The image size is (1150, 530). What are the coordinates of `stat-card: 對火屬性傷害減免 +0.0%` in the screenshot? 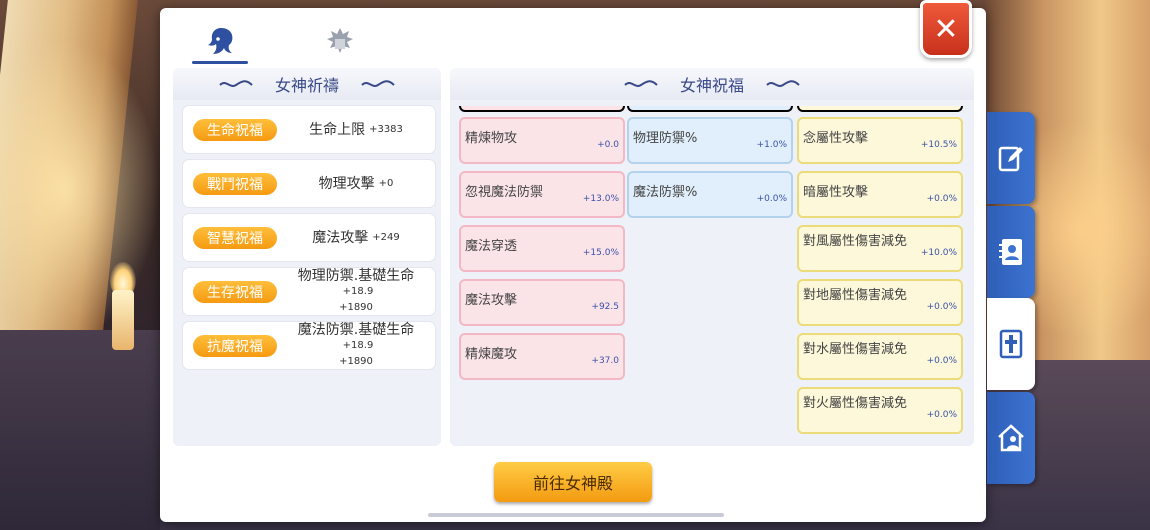 It's located at (880, 410).